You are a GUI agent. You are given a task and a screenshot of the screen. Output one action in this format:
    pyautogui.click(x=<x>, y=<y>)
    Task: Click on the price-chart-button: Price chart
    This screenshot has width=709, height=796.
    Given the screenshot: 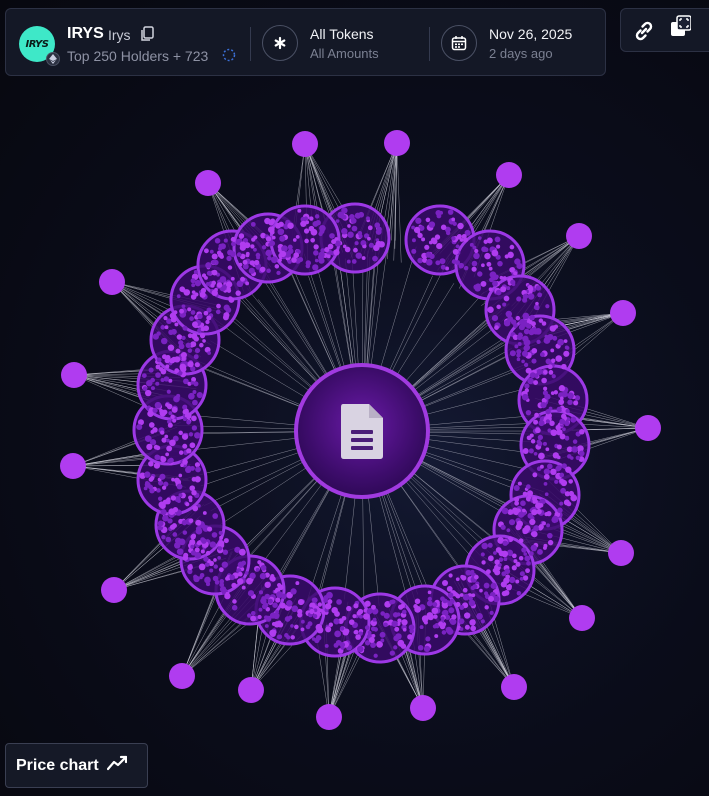 What is the action you would take?
    pyautogui.click(x=76, y=765)
    